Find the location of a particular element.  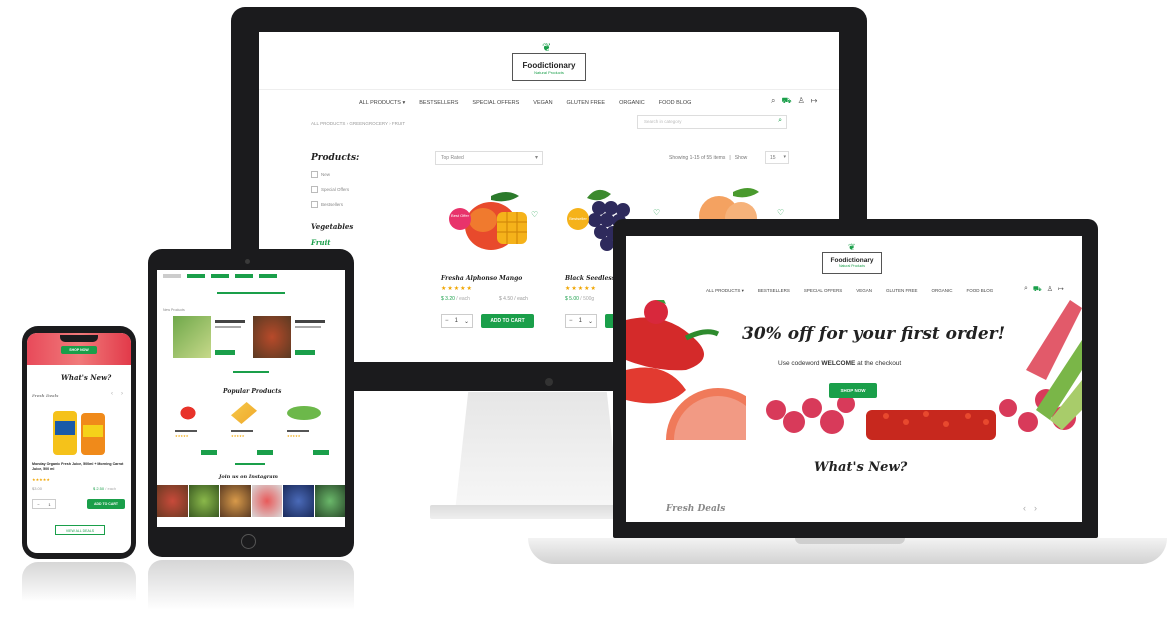

category-vegetables: Vegetables is located at coordinates (332, 226).